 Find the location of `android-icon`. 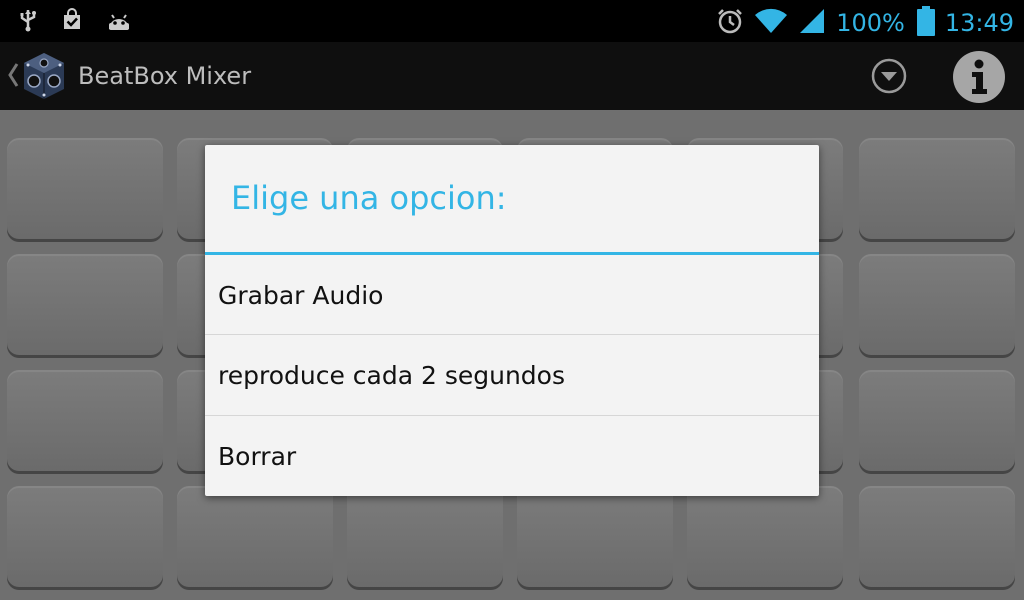

android-icon is located at coordinates (119, 22).